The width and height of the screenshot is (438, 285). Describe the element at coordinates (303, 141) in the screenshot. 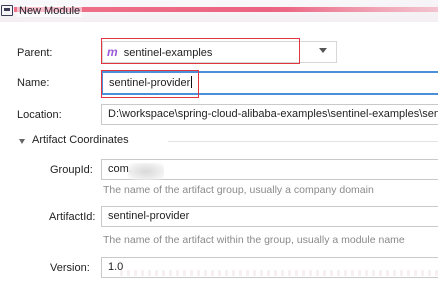

I see `section-divider` at that location.